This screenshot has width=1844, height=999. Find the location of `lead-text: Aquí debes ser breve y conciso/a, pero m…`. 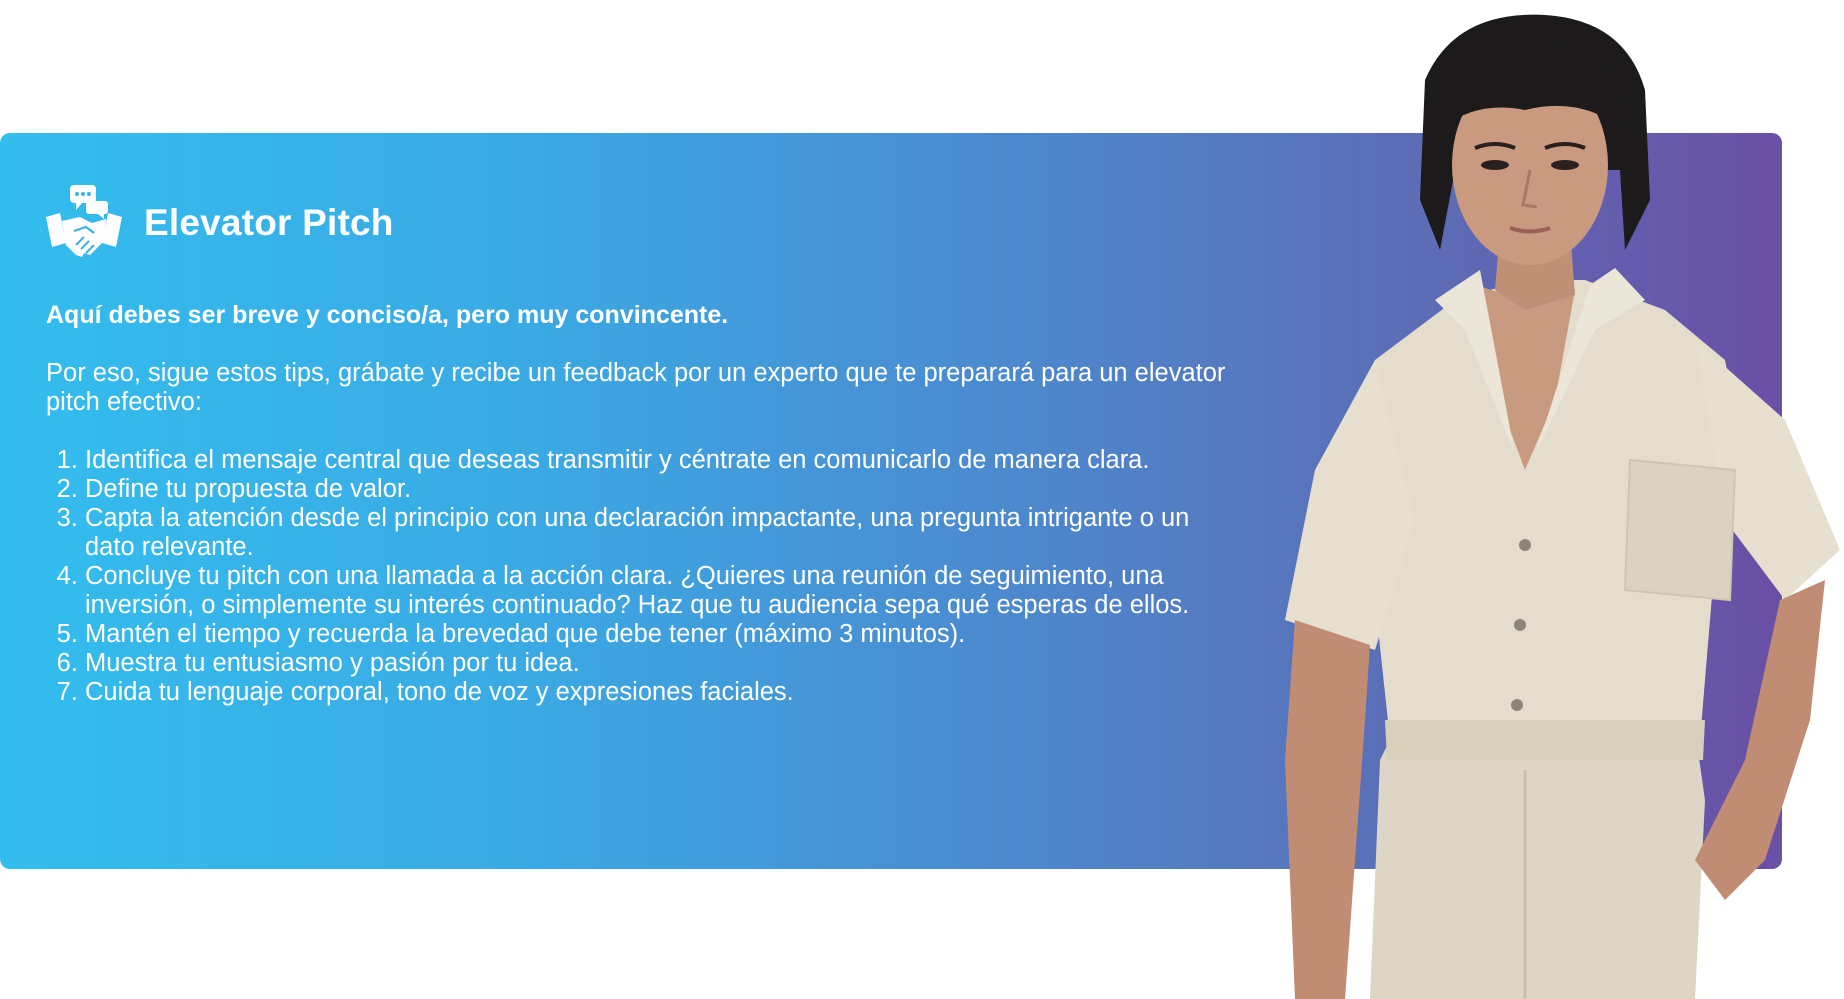

lead-text: Aquí debes ser breve y conciso/a, pero m… is located at coordinates (387, 315).